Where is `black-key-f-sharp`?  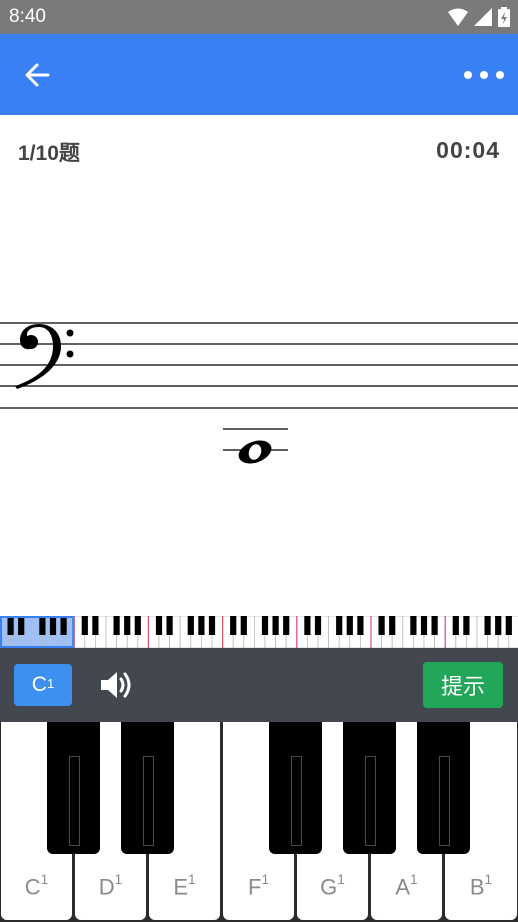 black-key-f-sharp is located at coordinates (295, 788).